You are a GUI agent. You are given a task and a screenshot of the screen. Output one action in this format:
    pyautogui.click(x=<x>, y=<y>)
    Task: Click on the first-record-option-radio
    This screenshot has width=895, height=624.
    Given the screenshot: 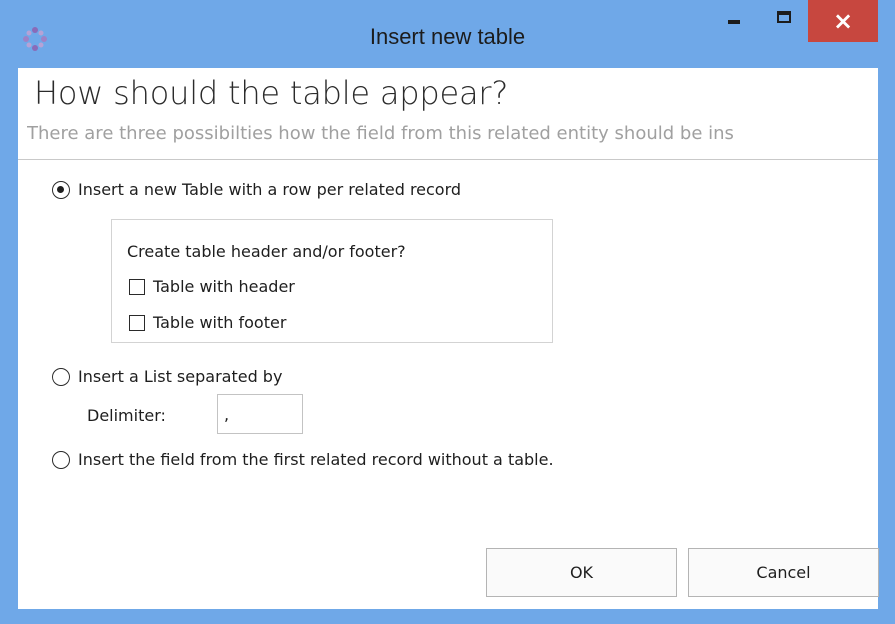 What is the action you would take?
    pyautogui.click(x=61, y=459)
    